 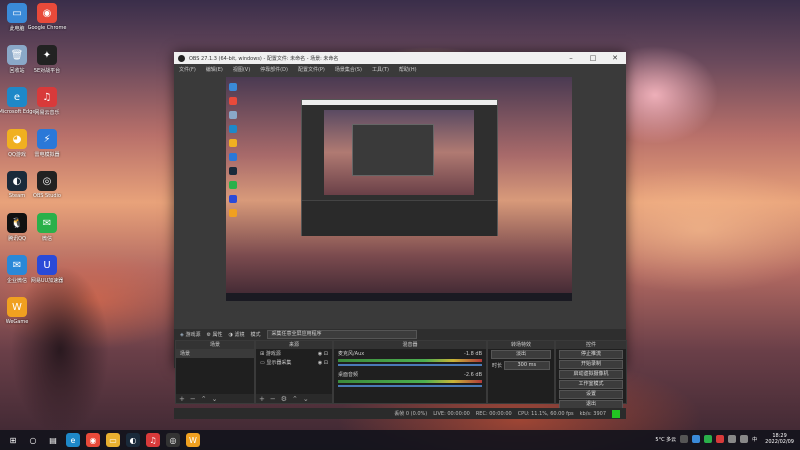 I want to click on desktop-icon: ♫ 网易云音乐, so click(x=47, y=101).